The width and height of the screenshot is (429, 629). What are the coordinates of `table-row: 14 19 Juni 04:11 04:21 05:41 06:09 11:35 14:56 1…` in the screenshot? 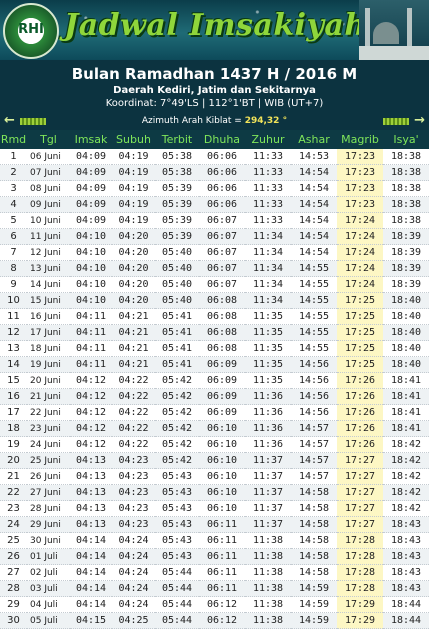 It's located at (214, 364).